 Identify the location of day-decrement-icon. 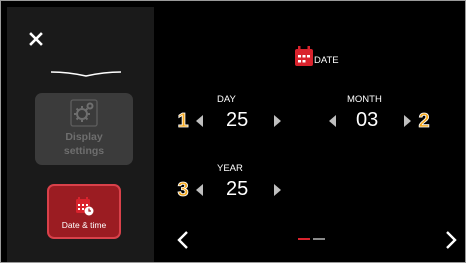
(200, 121).